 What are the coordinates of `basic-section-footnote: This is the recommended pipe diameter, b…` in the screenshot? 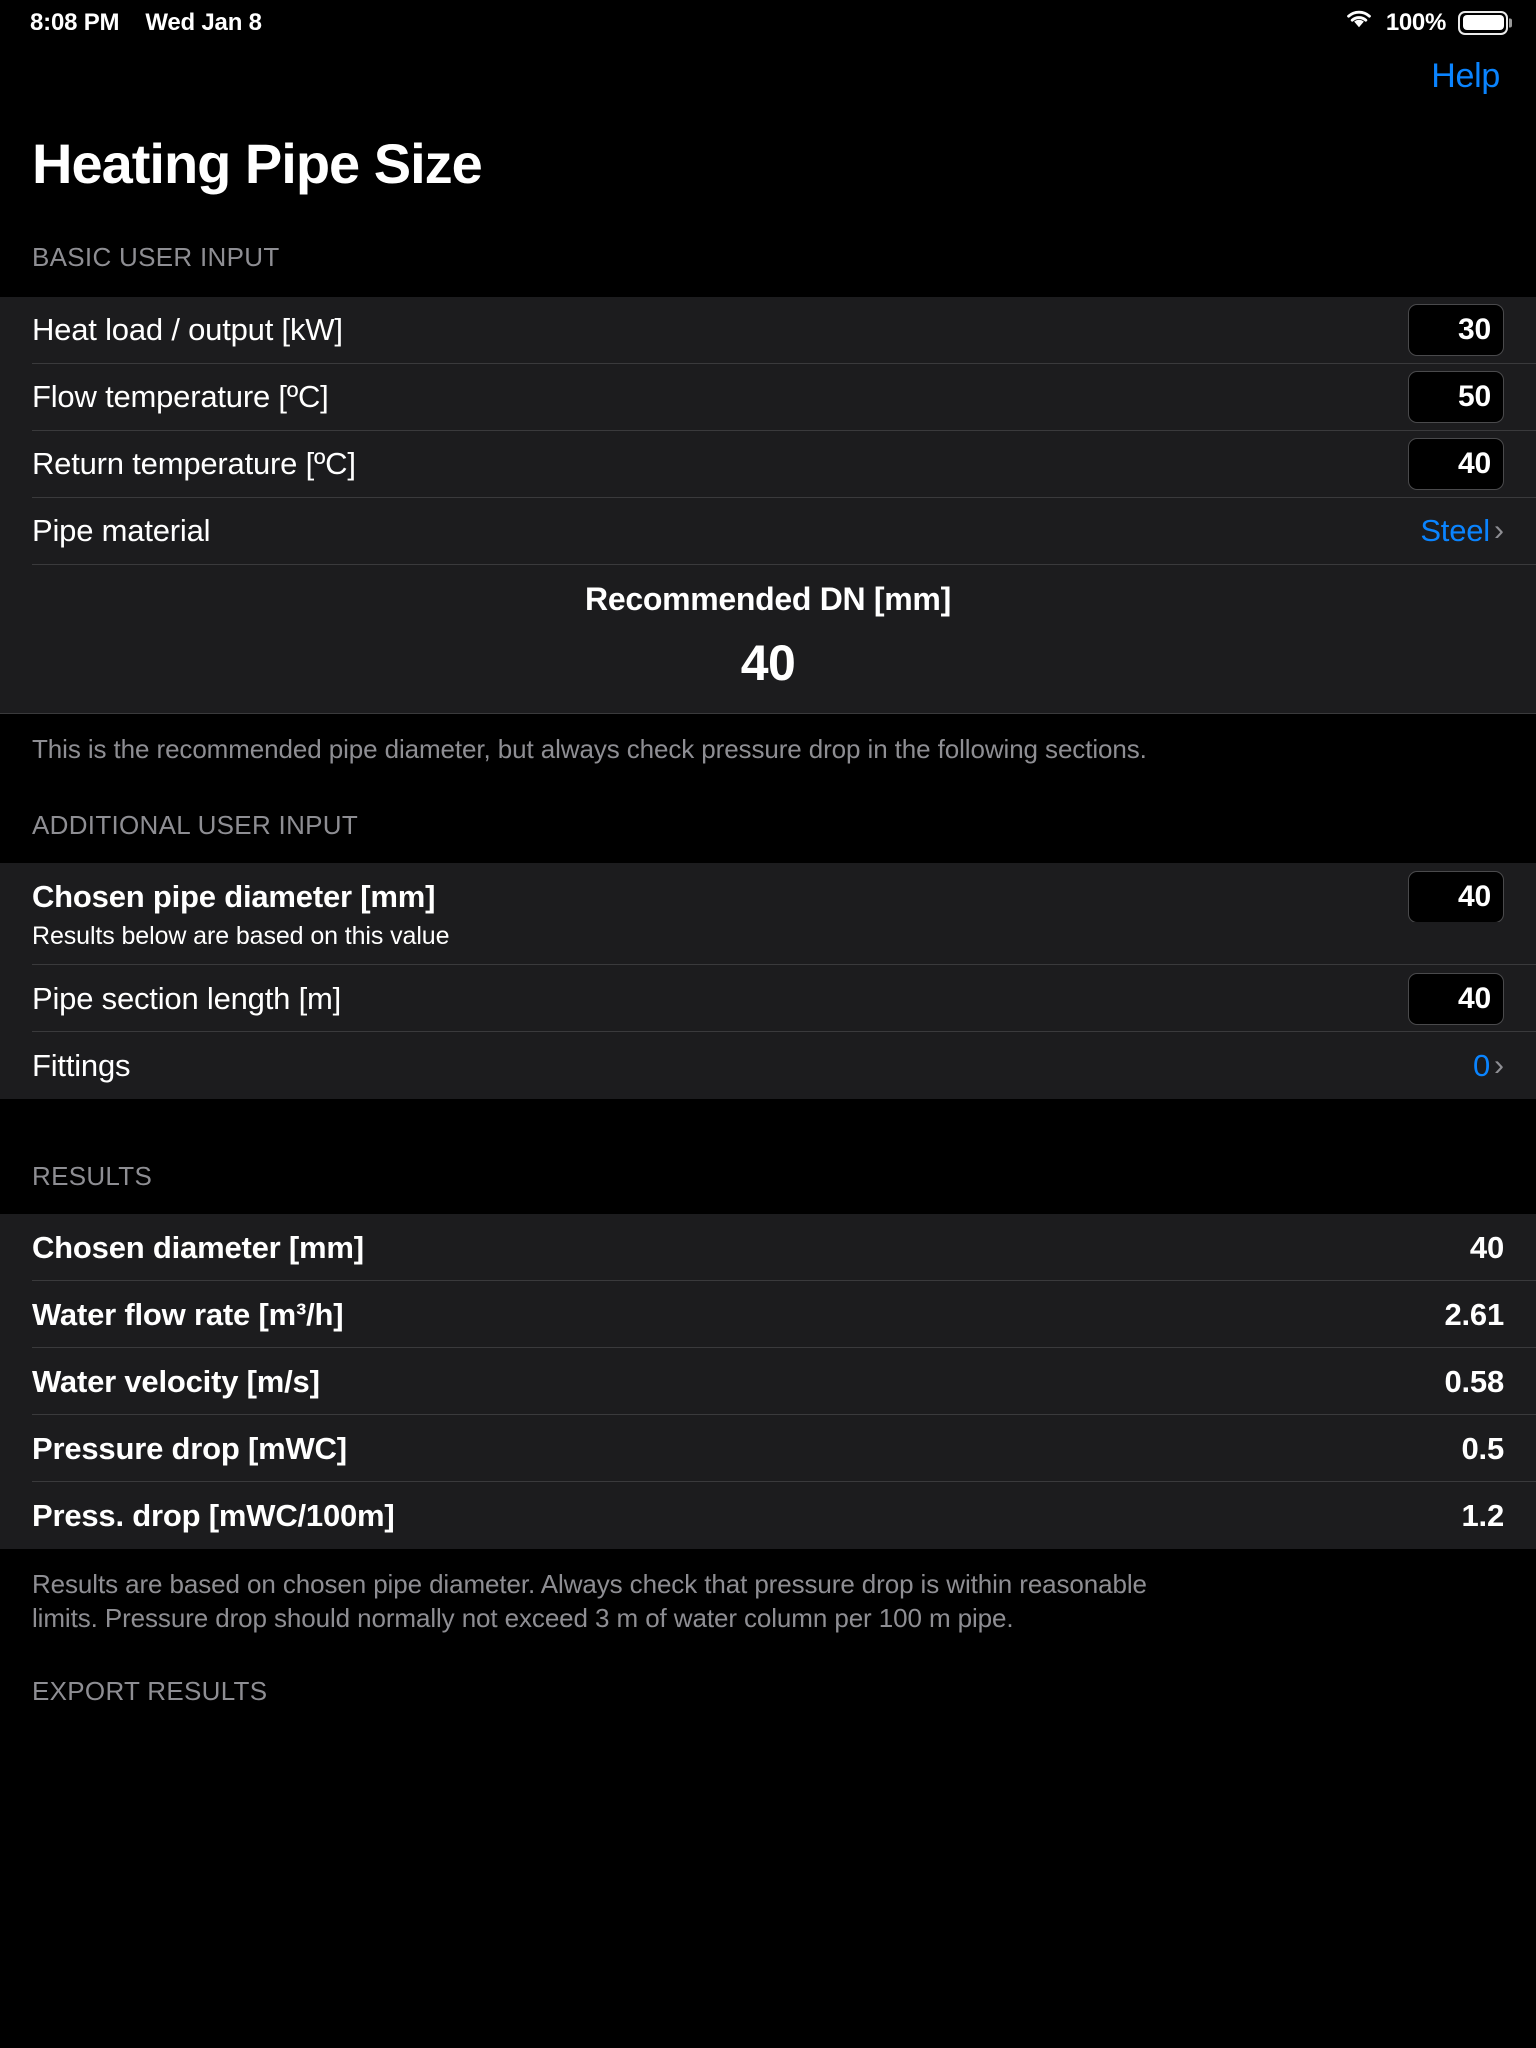 It's located at (589, 748).